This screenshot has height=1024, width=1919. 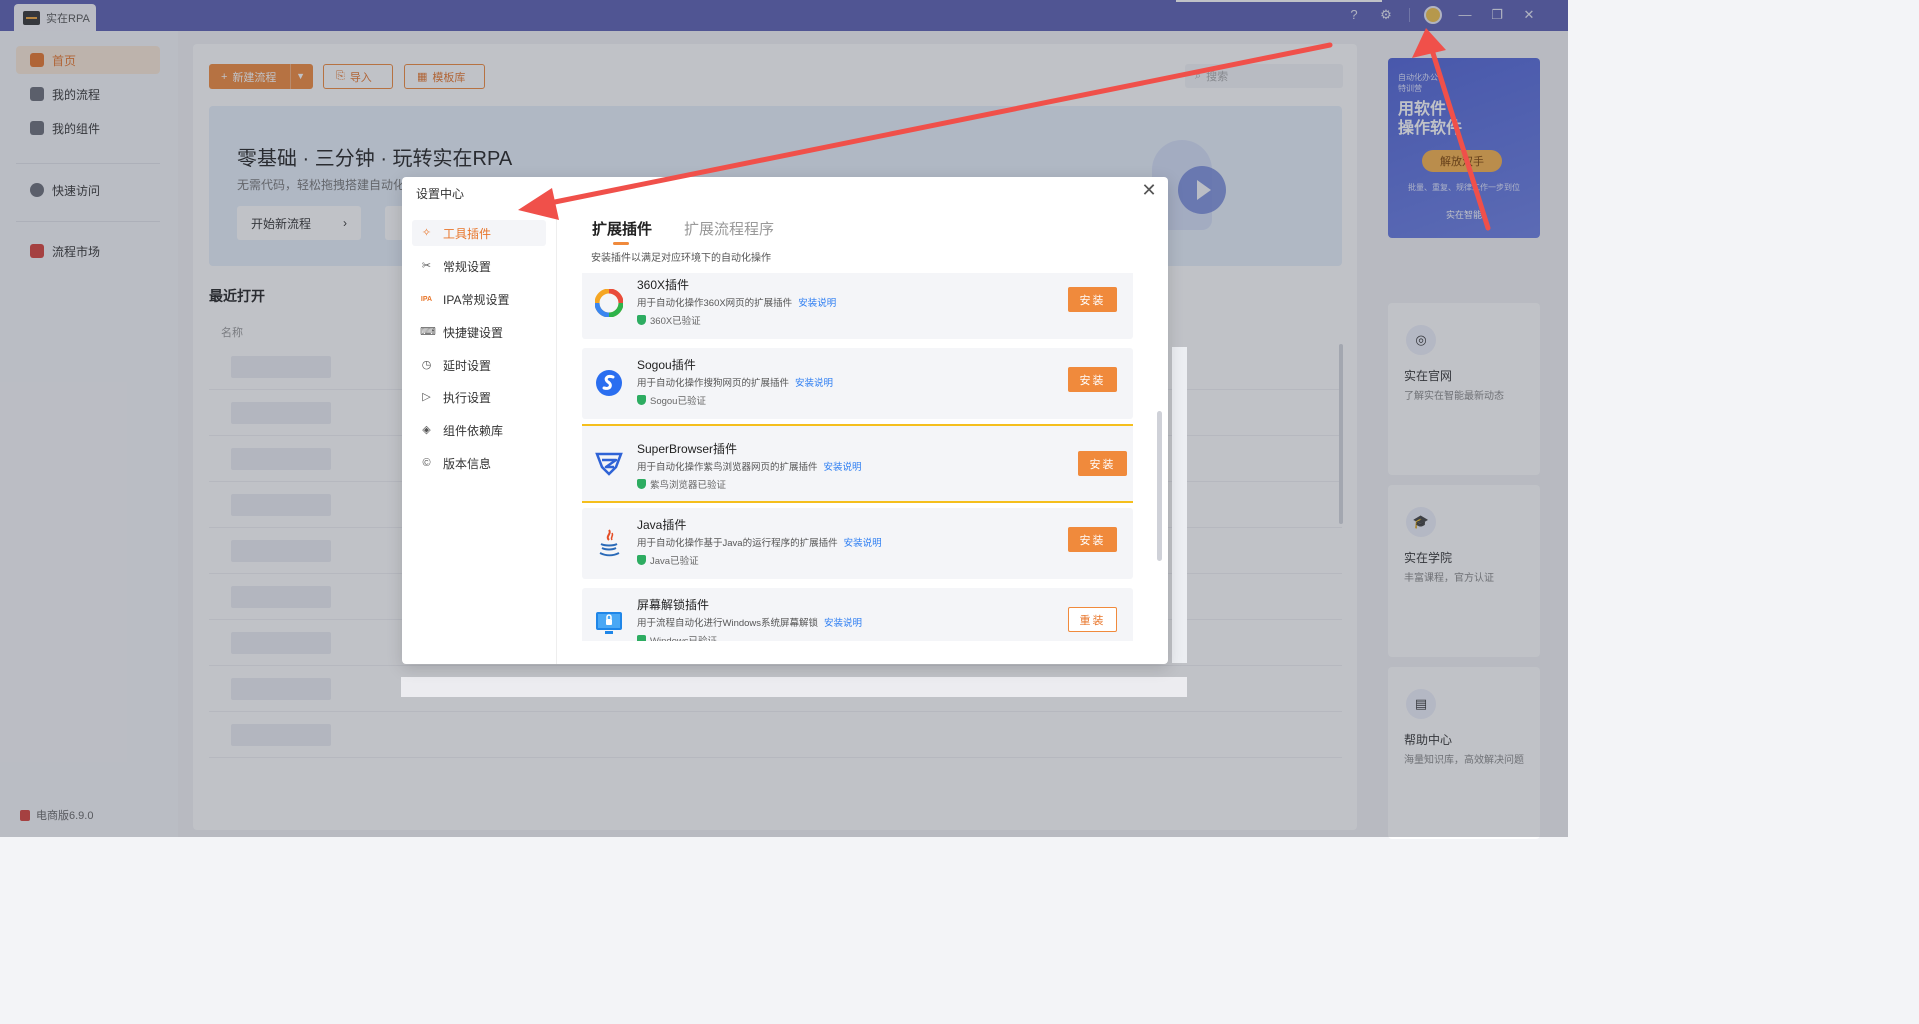 I want to click on 360x-icon, so click(x=609, y=303).